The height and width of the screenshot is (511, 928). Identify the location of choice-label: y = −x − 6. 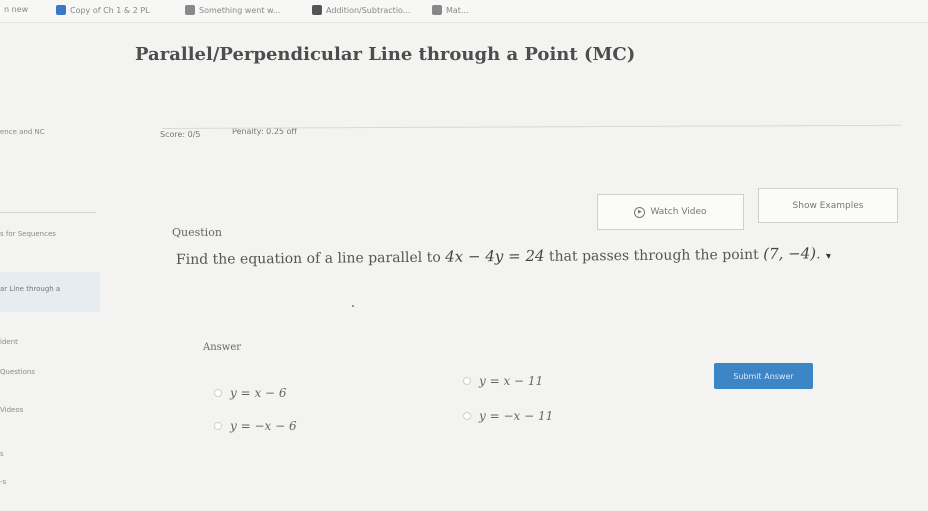
(263, 426).